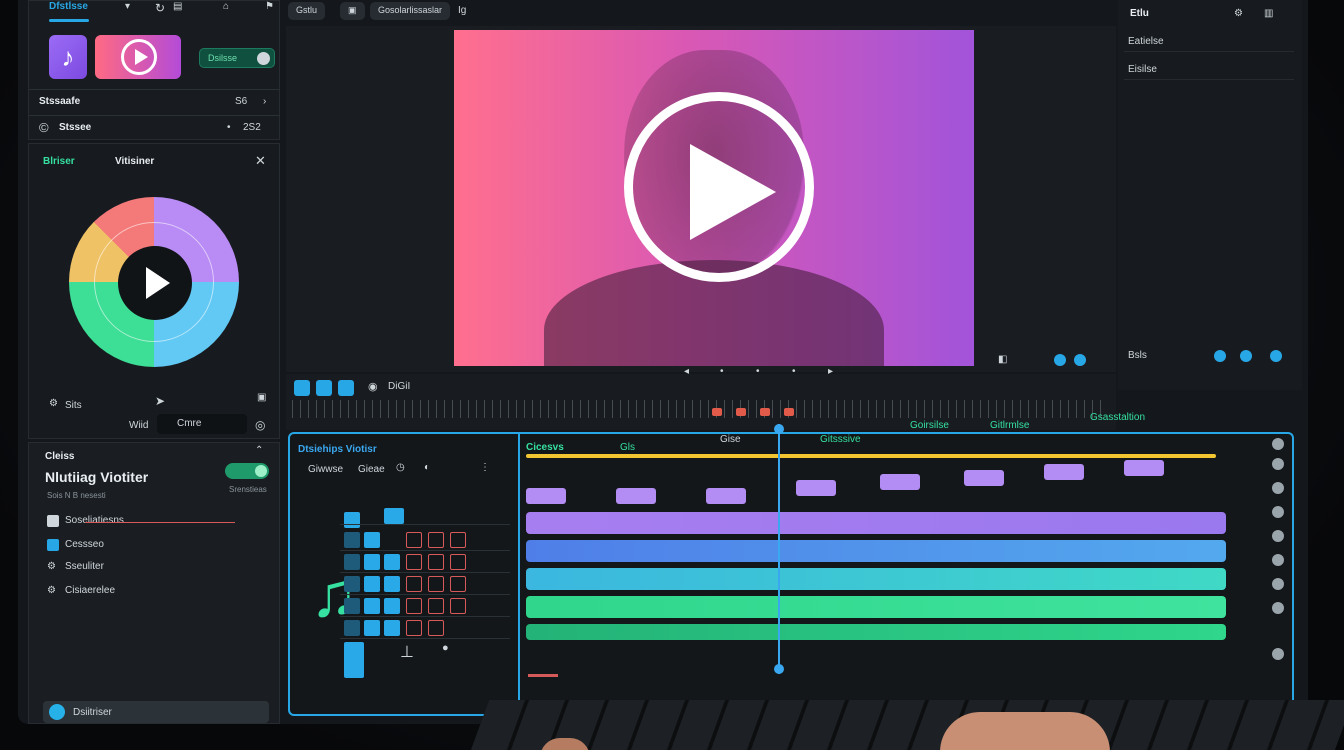 The height and width of the screenshot is (750, 1344). Describe the element at coordinates (160, 401) in the screenshot. I see `cursor-icon: ➤` at that location.